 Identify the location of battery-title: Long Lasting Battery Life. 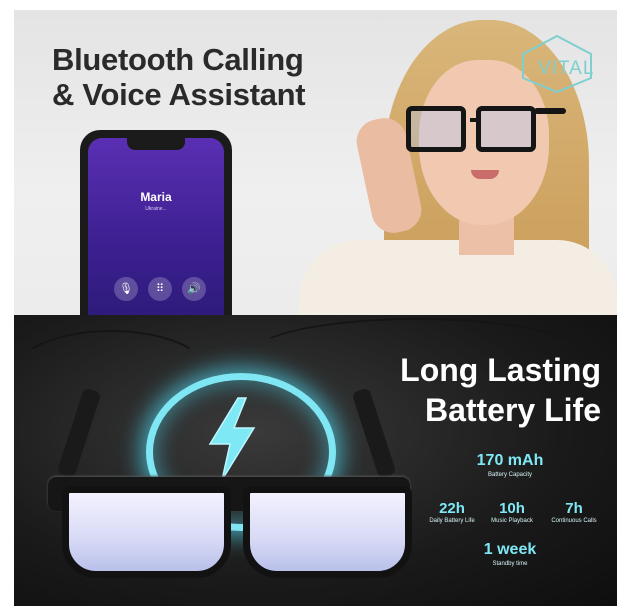
(500, 390).